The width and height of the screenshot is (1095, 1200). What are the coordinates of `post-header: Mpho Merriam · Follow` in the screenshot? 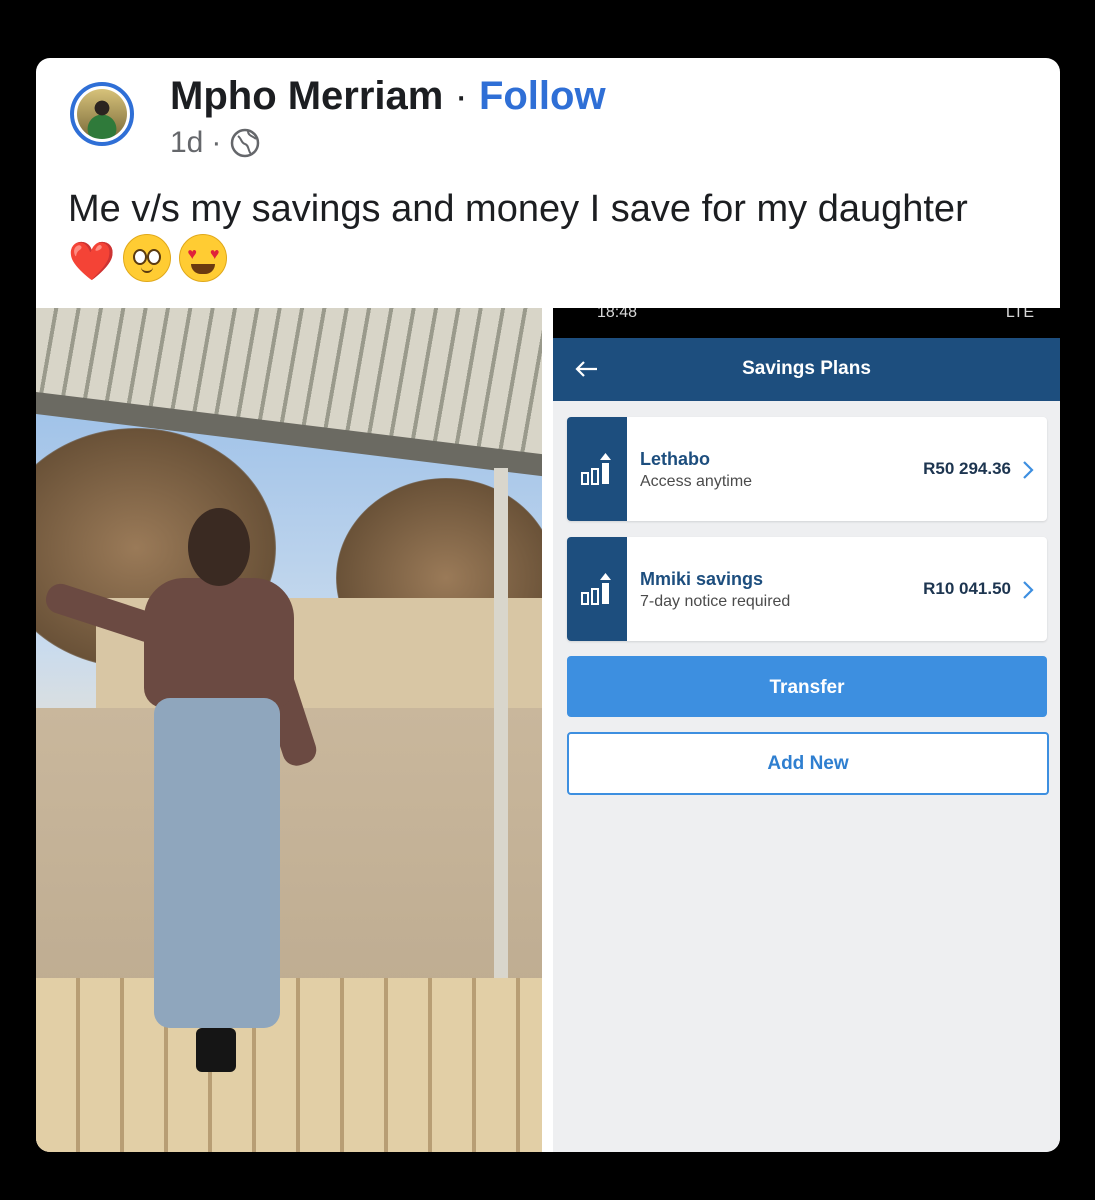 It's located at (388, 96).